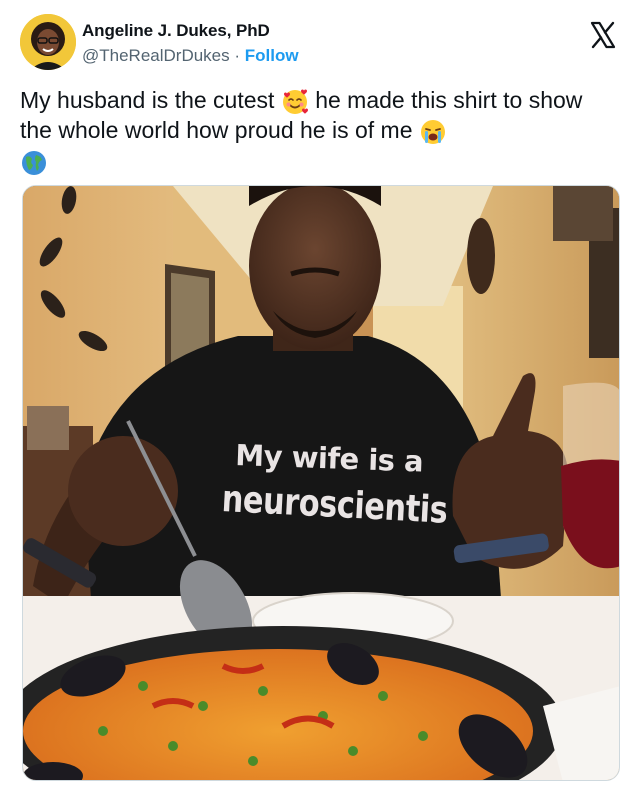  Describe the element at coordinates (190, 31) in the screenshot. I see `author-name: Angeline J. Dukes, PhD` at that location.